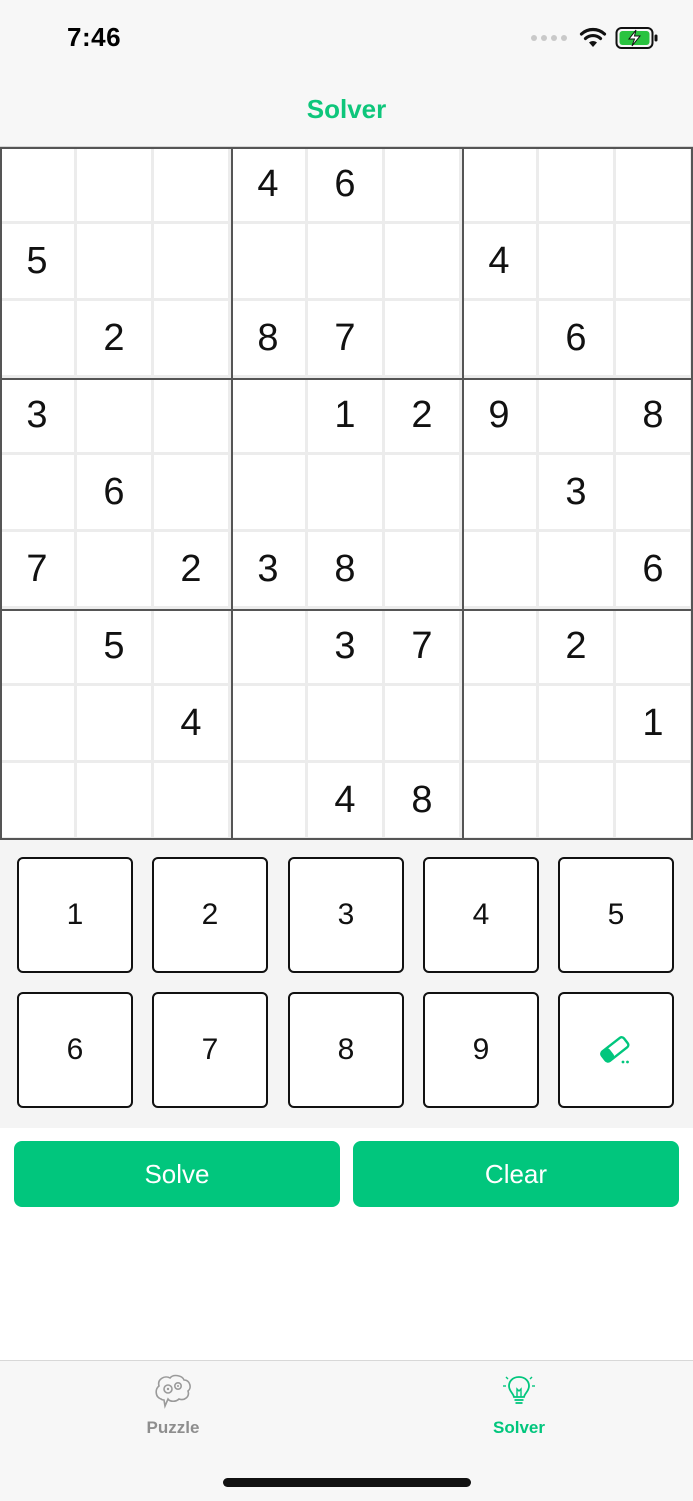  Describe the element at coordinates (94, 37) in the screenshot. I see `status-time: 7:46` at that location.